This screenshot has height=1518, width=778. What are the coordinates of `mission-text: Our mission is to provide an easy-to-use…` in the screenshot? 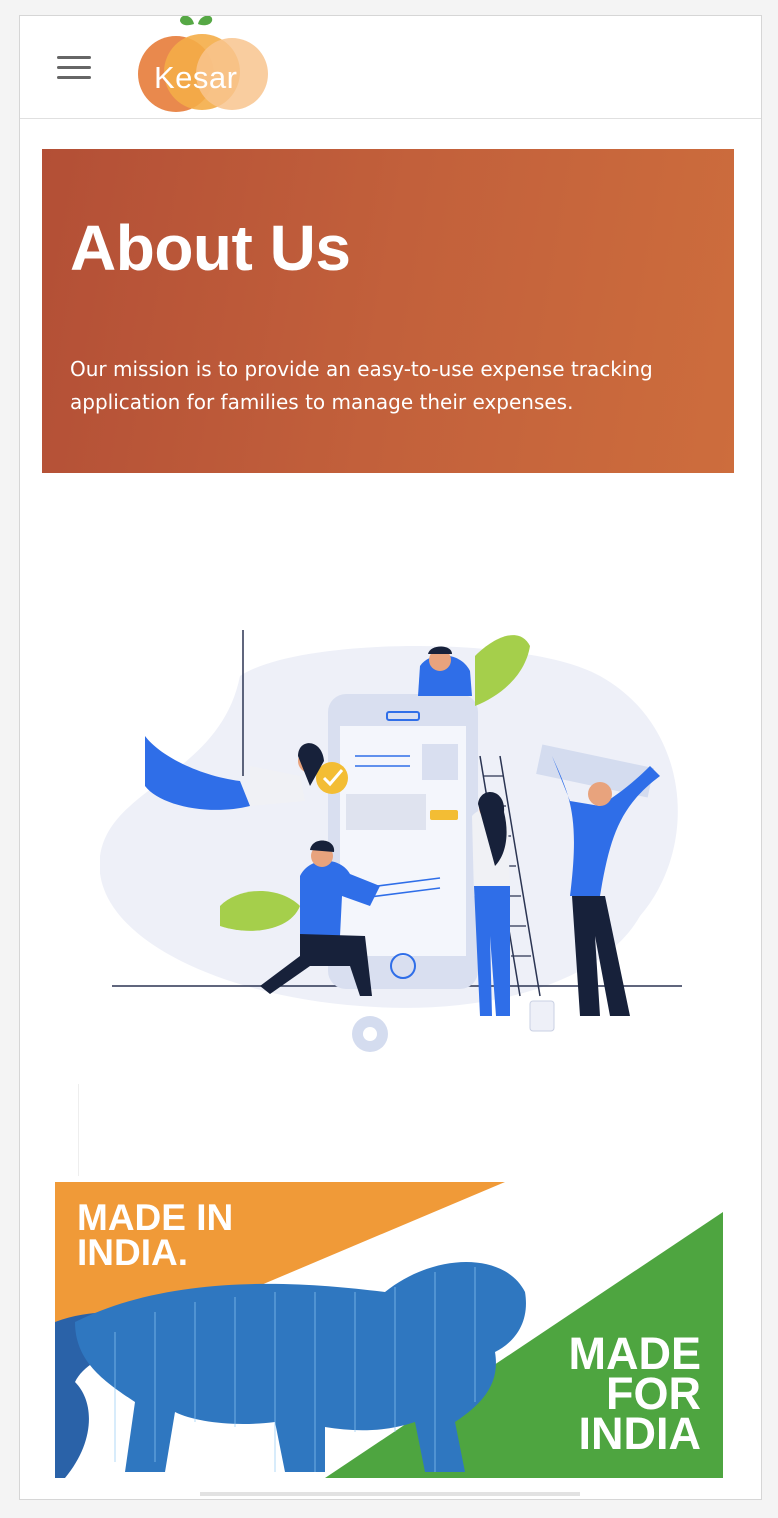 It's located at (361, 385).